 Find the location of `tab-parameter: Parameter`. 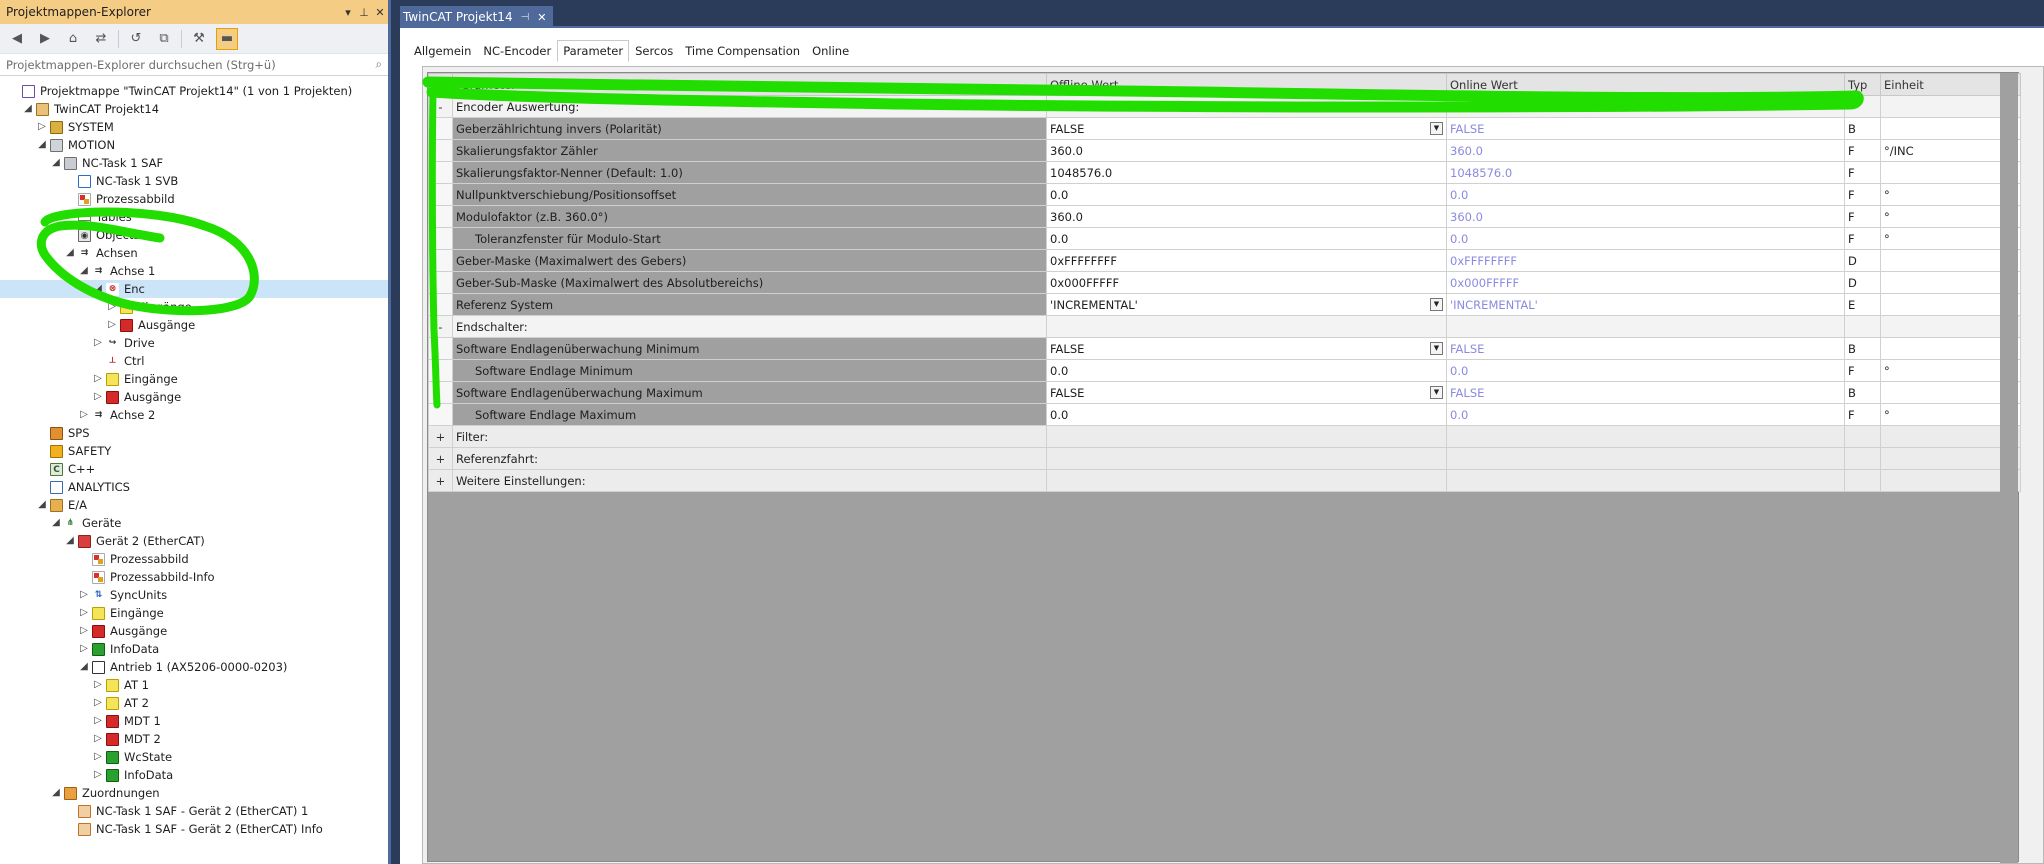

tab-parameter: Parameter is located at coordinates (593, 51).